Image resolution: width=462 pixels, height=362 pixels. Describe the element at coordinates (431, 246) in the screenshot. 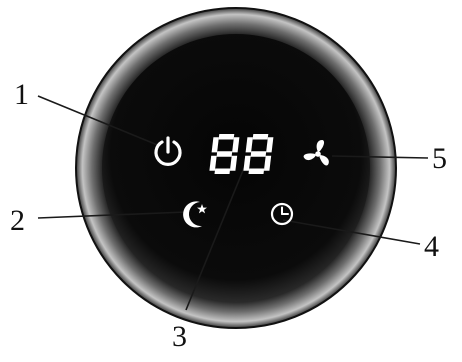

I see `callout-number-4: 4` at that location.